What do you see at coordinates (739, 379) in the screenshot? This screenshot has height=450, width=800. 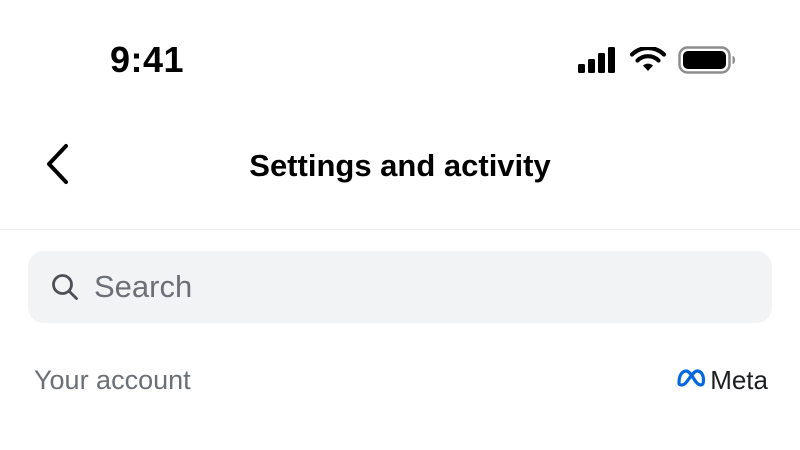 I see `meta-label: Meta` at bounding box center [739, 379].